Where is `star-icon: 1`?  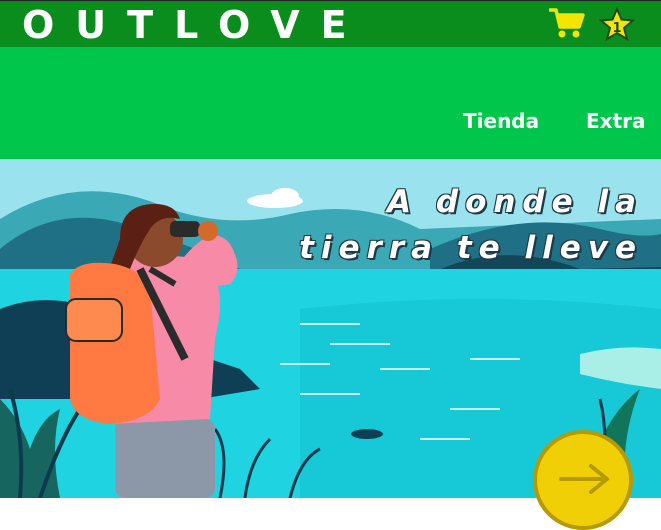 star-icon: 1 is located at coordinates (617, 25).